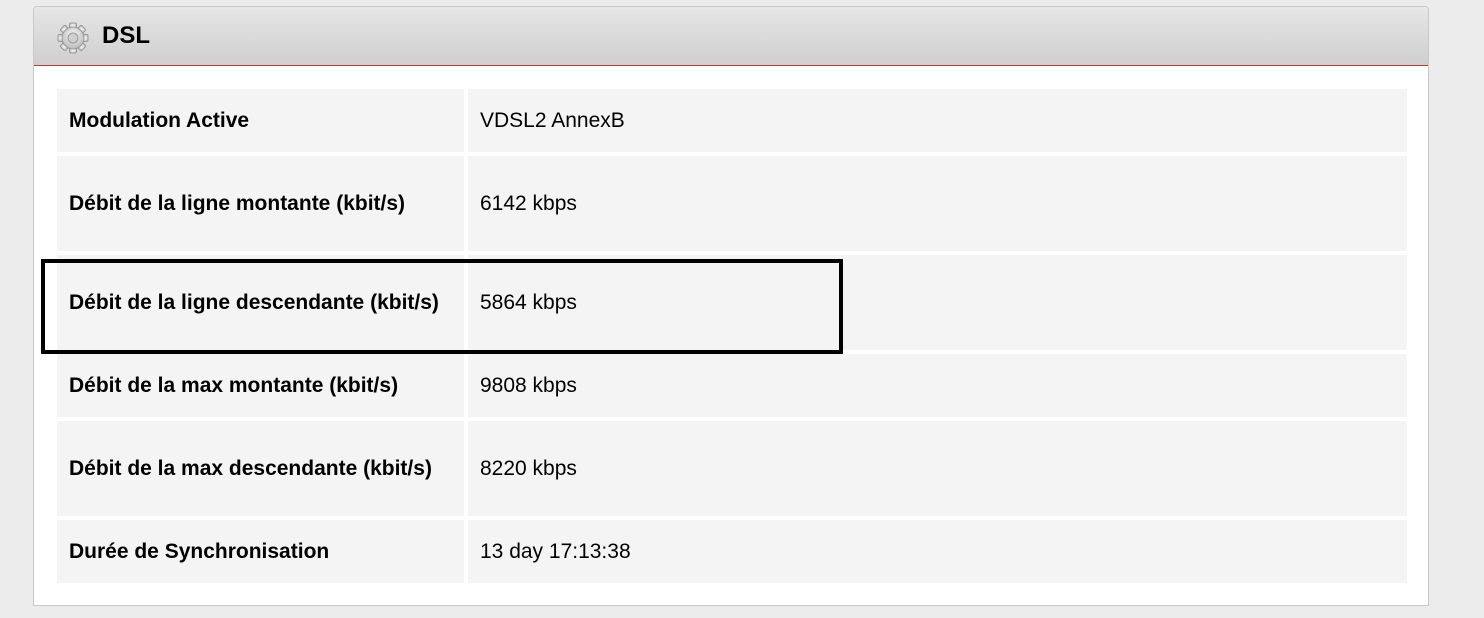  Describe the element at coordinates (937, 302) in the screenshot. I see `row-value-downstream-rate: 5864 kbps` at that location.